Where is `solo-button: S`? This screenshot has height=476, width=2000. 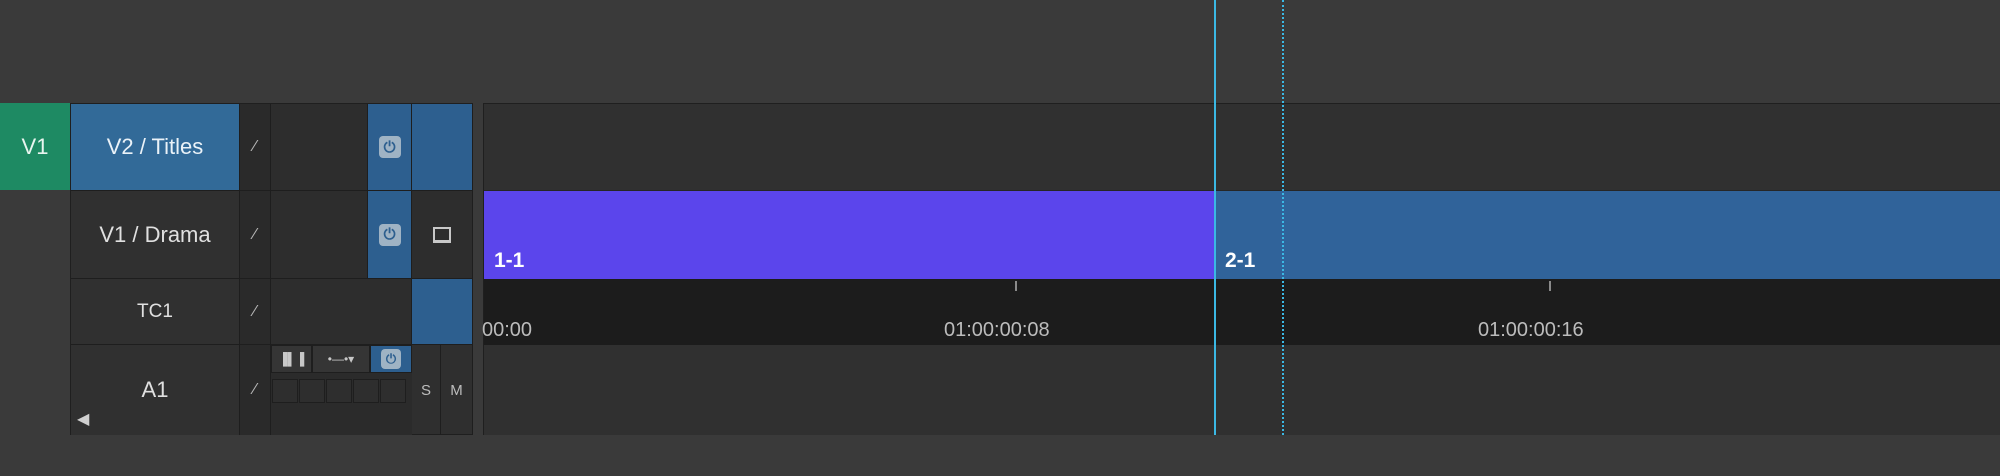
solo-button: S is located at coordinates (426, 390).